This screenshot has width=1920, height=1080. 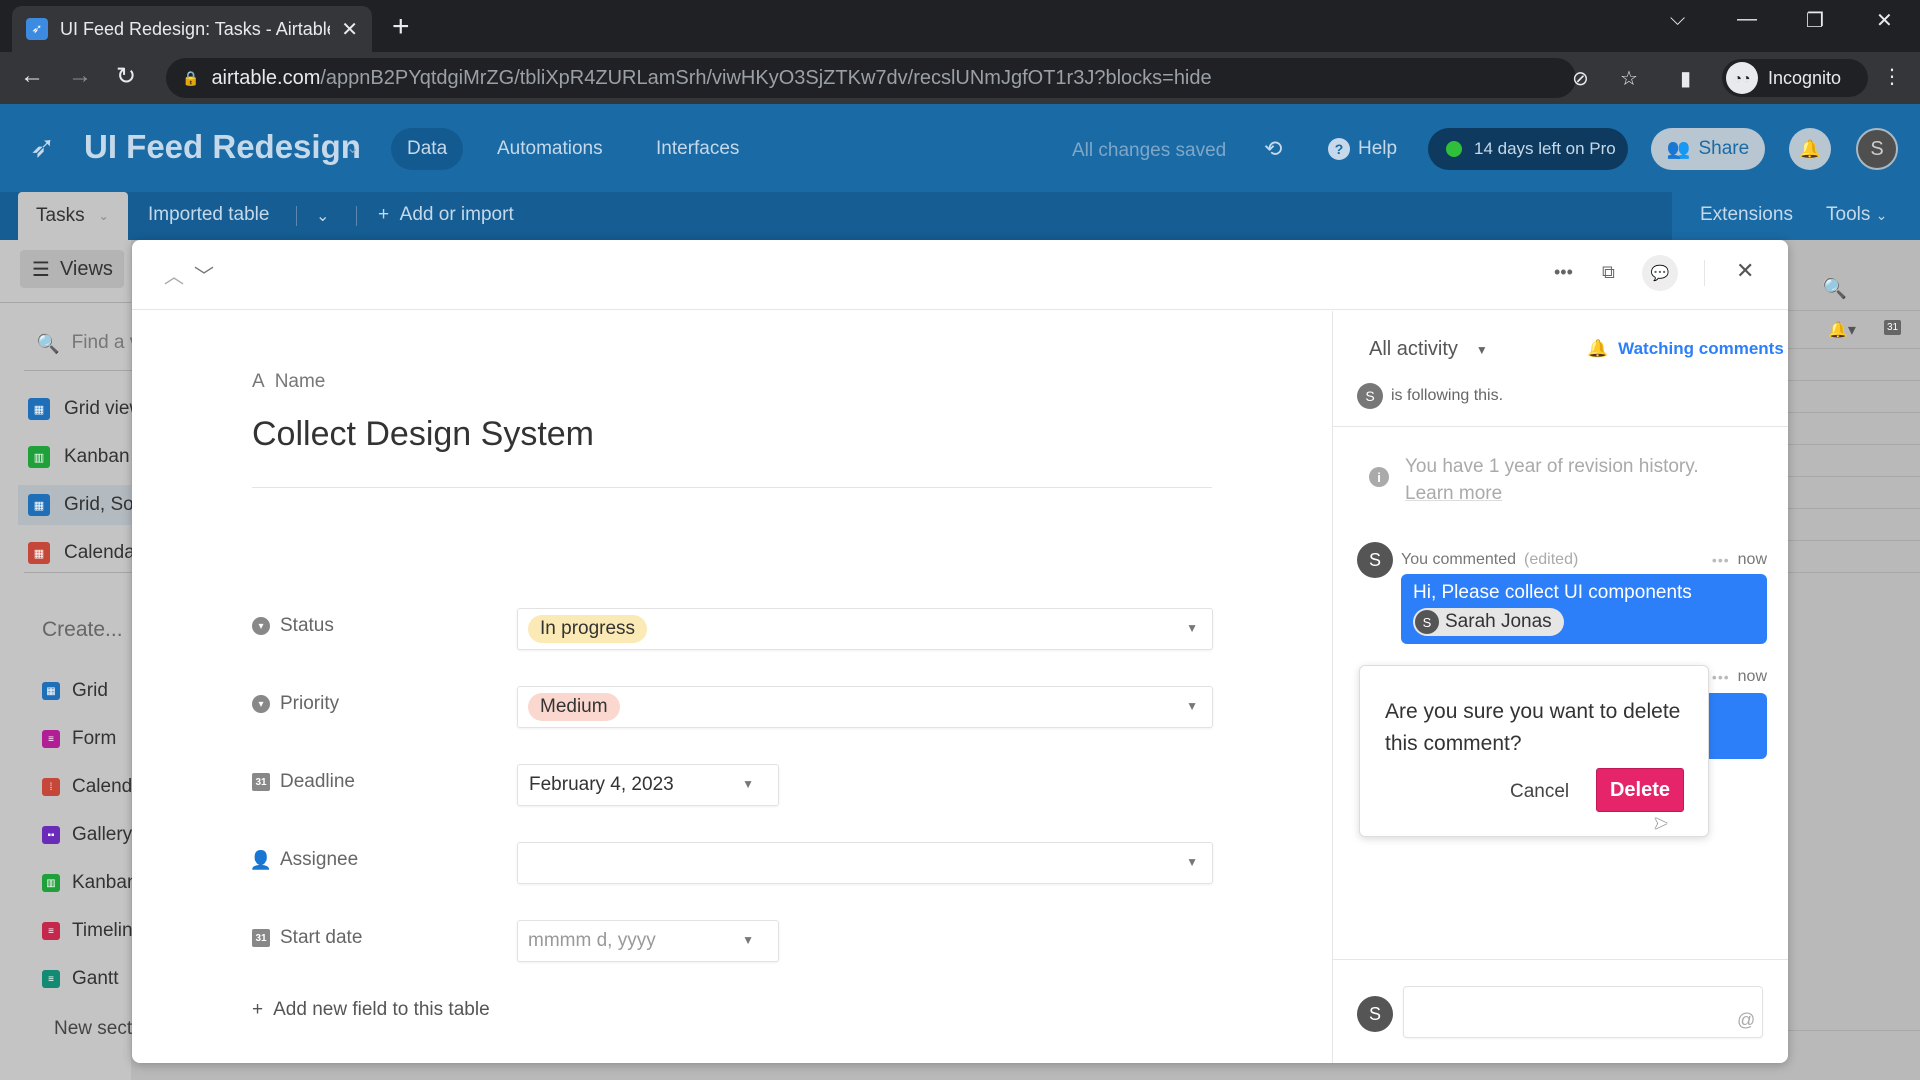 I want to click on info-icon: i, so click(x=1379, y=477).